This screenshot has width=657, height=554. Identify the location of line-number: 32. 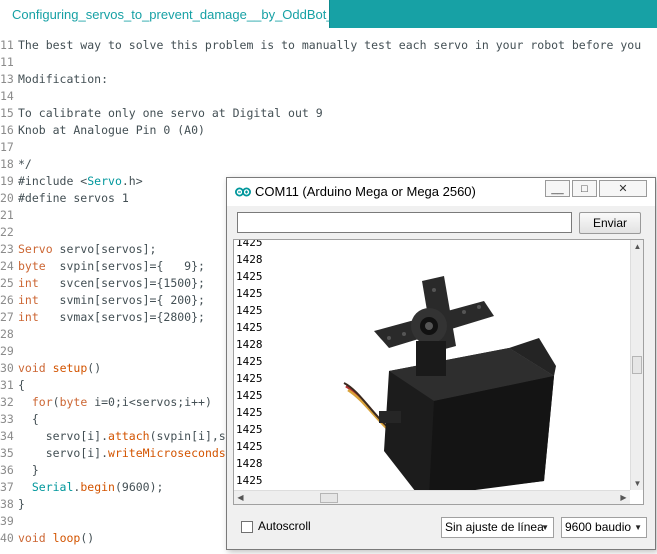
(7, 402).